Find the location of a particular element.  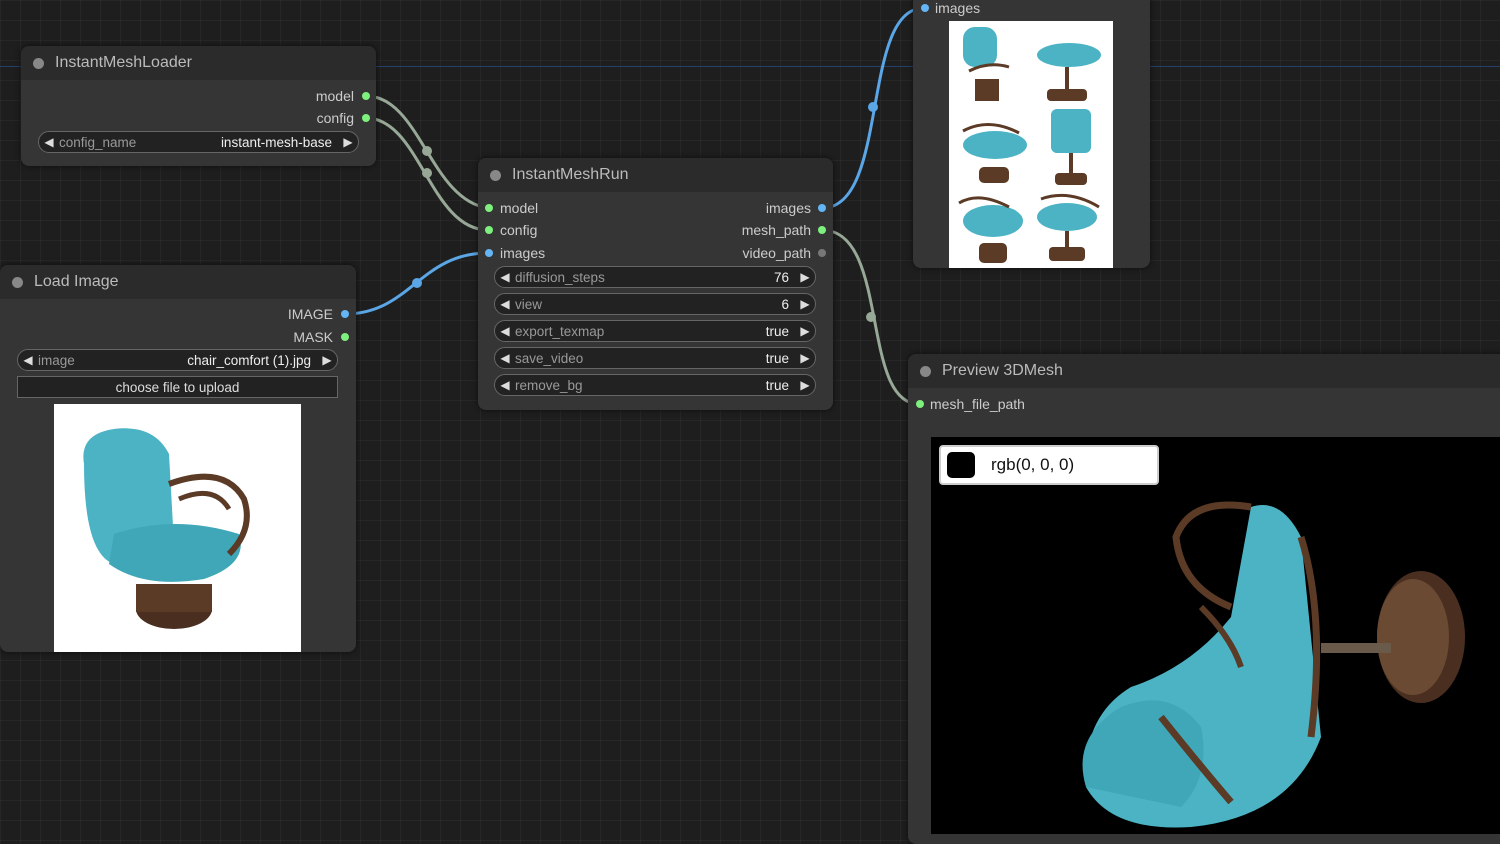

multiview-image is located at coordinates (1031, 144).